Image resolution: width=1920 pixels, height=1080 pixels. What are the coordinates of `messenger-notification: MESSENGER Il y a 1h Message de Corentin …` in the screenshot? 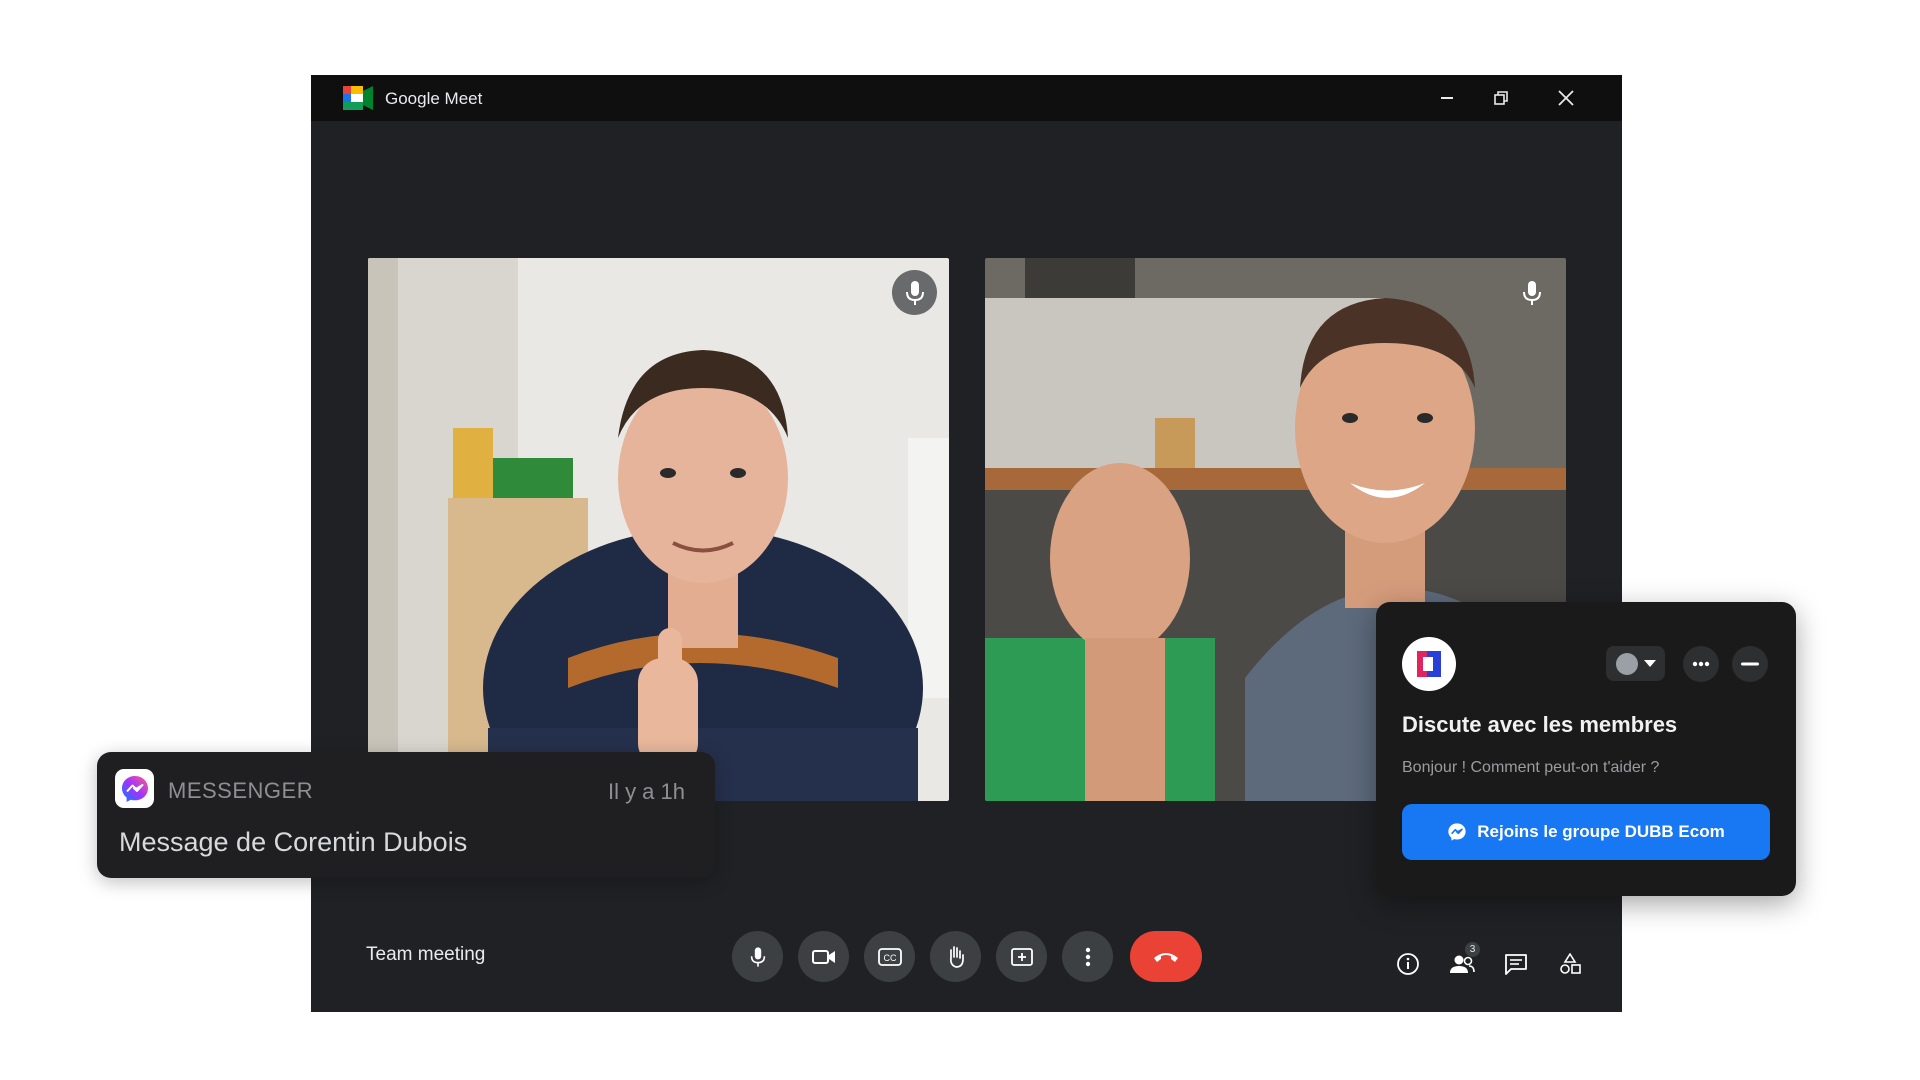 It's located at (406, 815).